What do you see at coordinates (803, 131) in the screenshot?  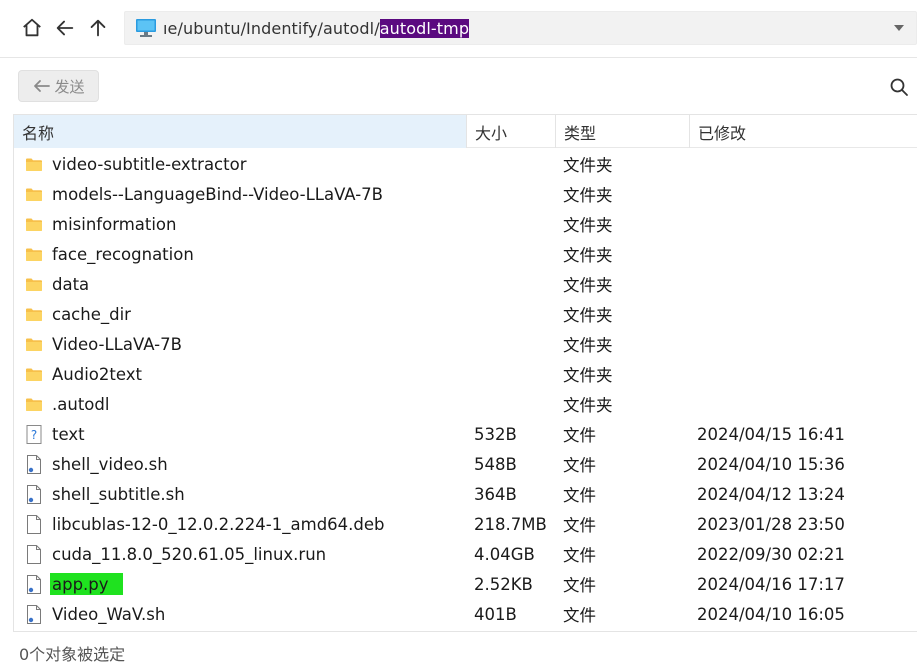 I see `column-header-modified: 已修改` at bounding box center [803, 131].